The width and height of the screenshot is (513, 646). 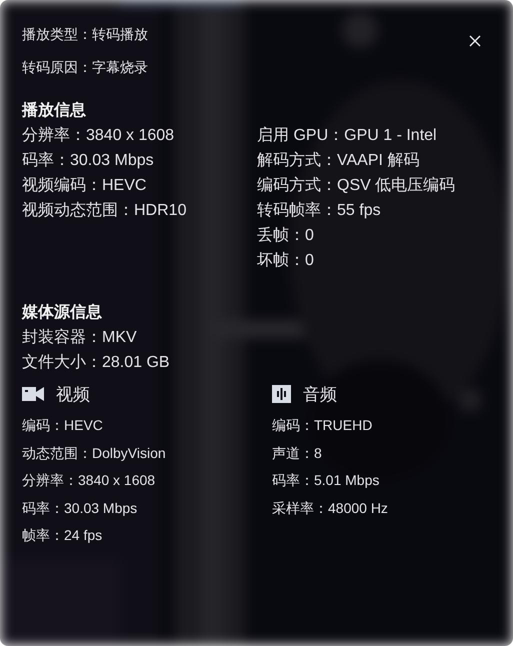 I want to click on section-title: 媒体源信息, so click(x=62, y=312).